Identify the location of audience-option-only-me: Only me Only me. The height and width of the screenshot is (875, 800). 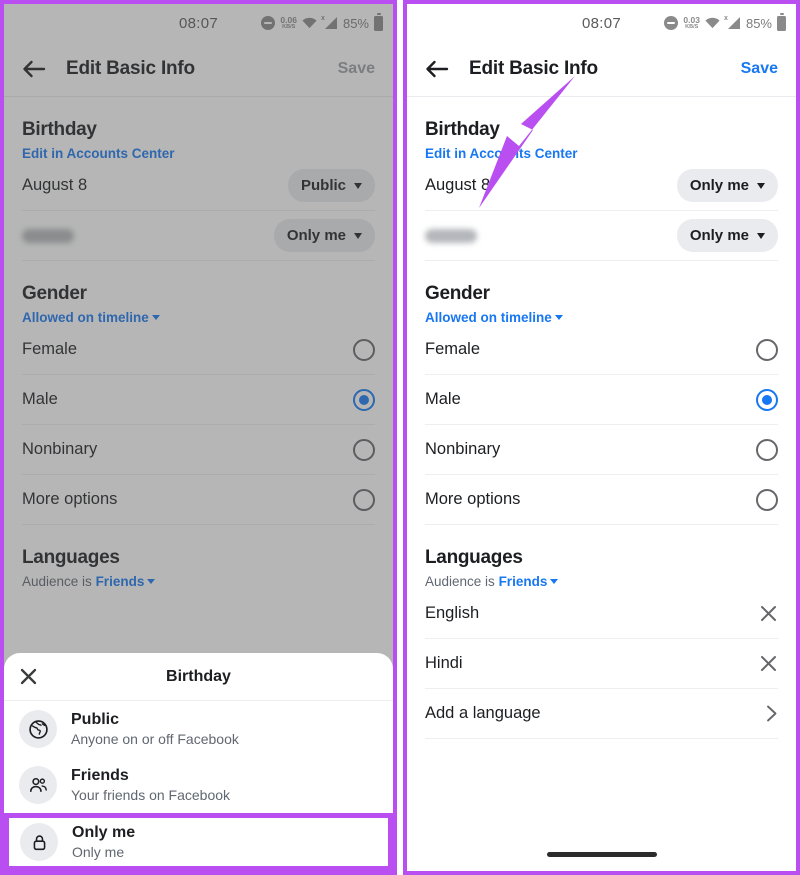
(198, 842).